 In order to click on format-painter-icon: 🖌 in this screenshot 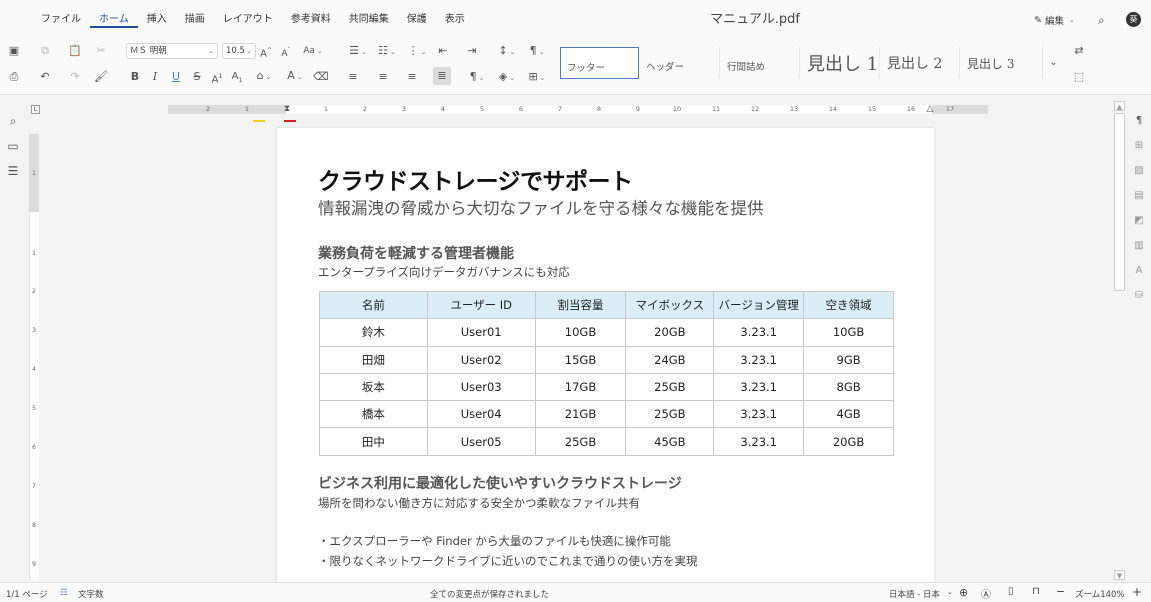, I will do `click(101, 77)`.